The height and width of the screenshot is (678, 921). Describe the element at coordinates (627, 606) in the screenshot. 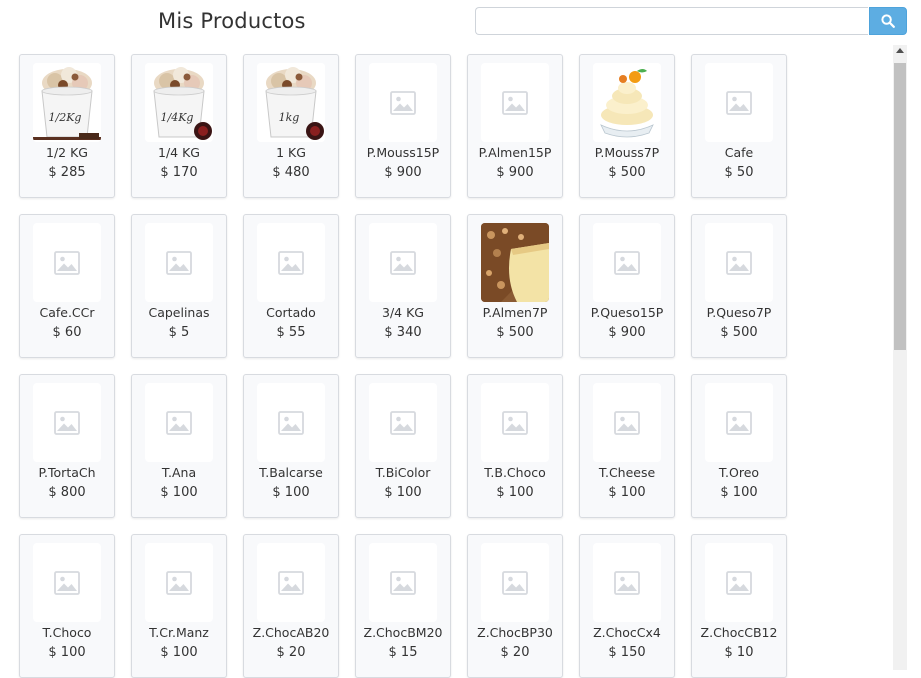

I see `product-card: Z.ChocCx4 $ 150` at that location.